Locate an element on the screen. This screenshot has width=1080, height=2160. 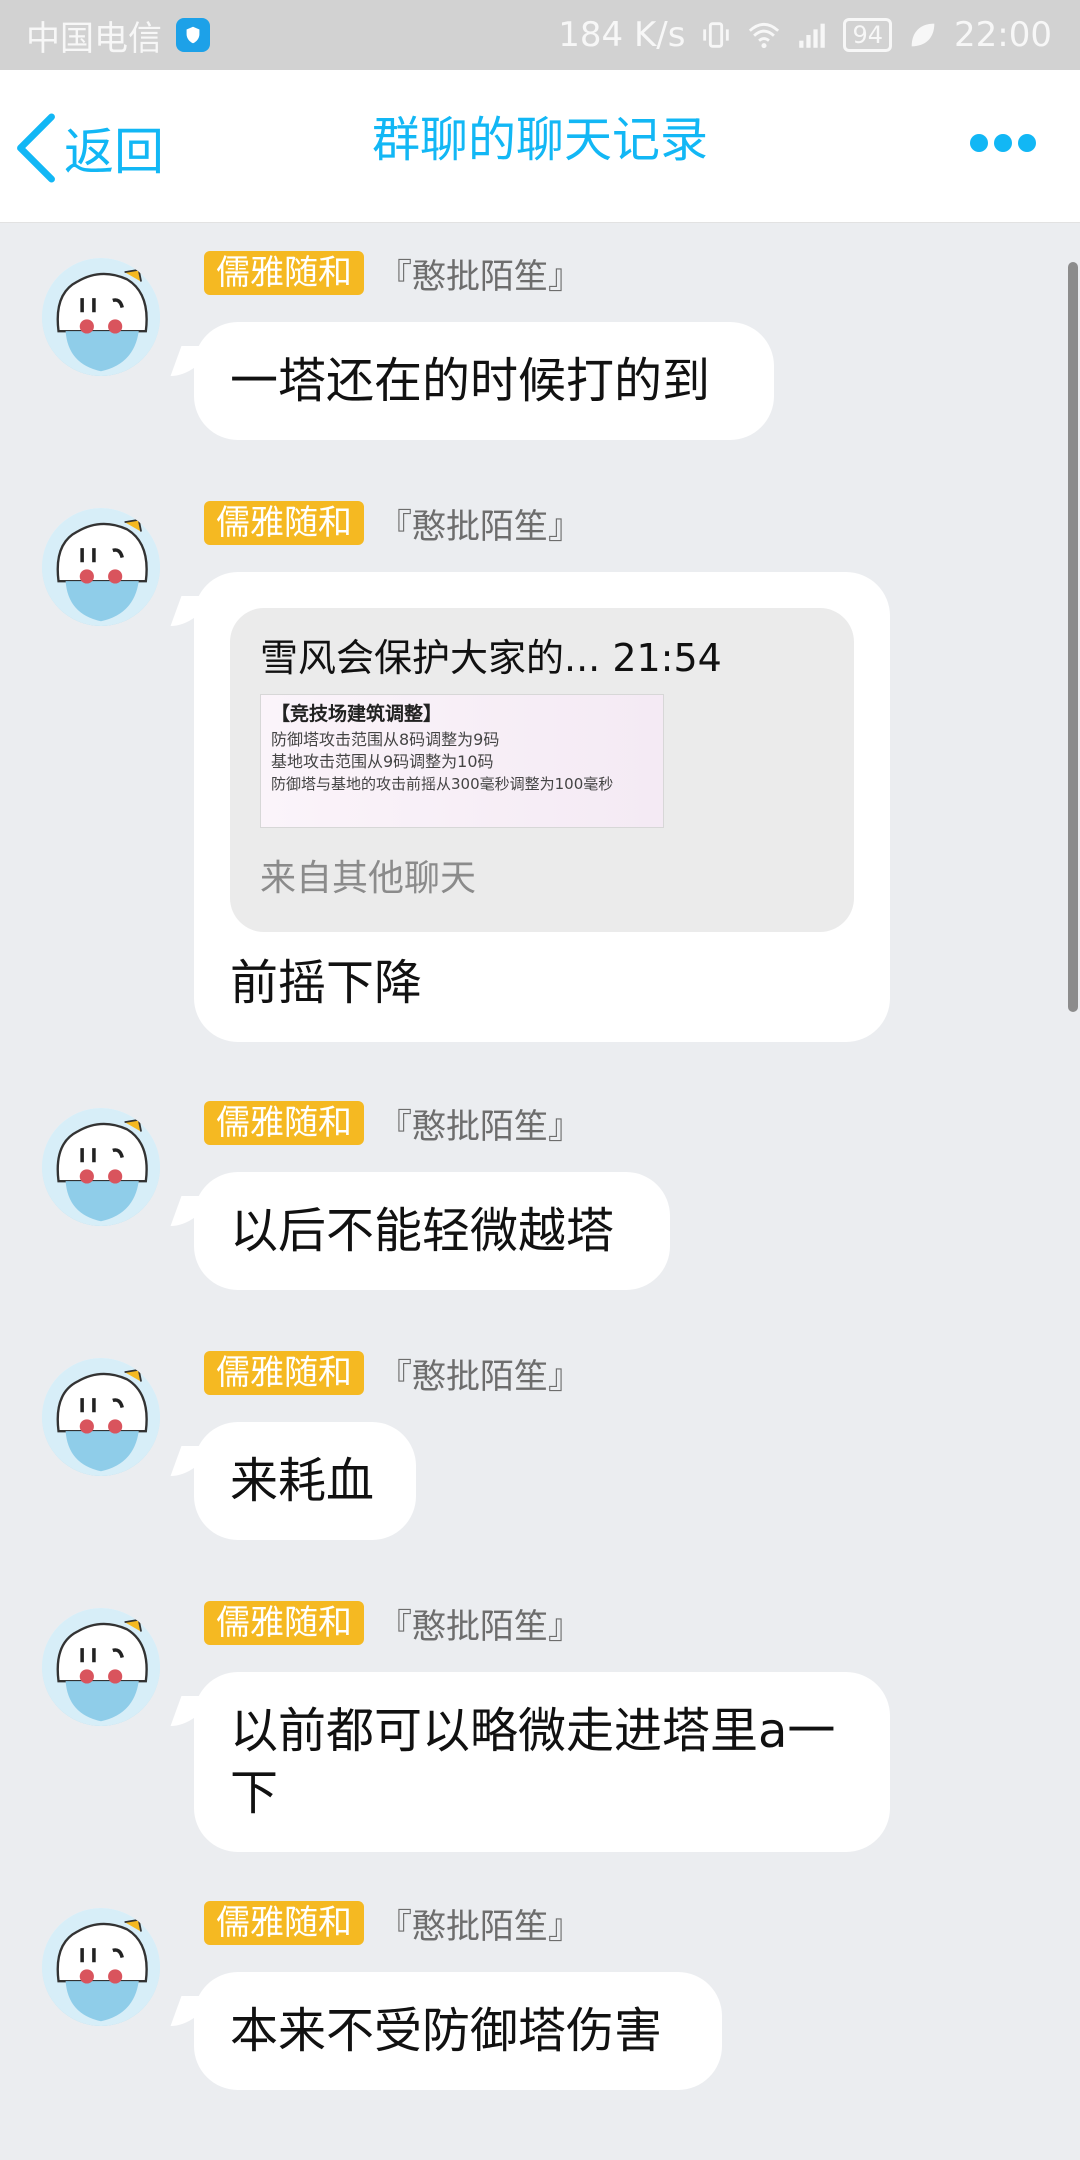
message-text: 前摇下降 is located at coordinates (326, 983).